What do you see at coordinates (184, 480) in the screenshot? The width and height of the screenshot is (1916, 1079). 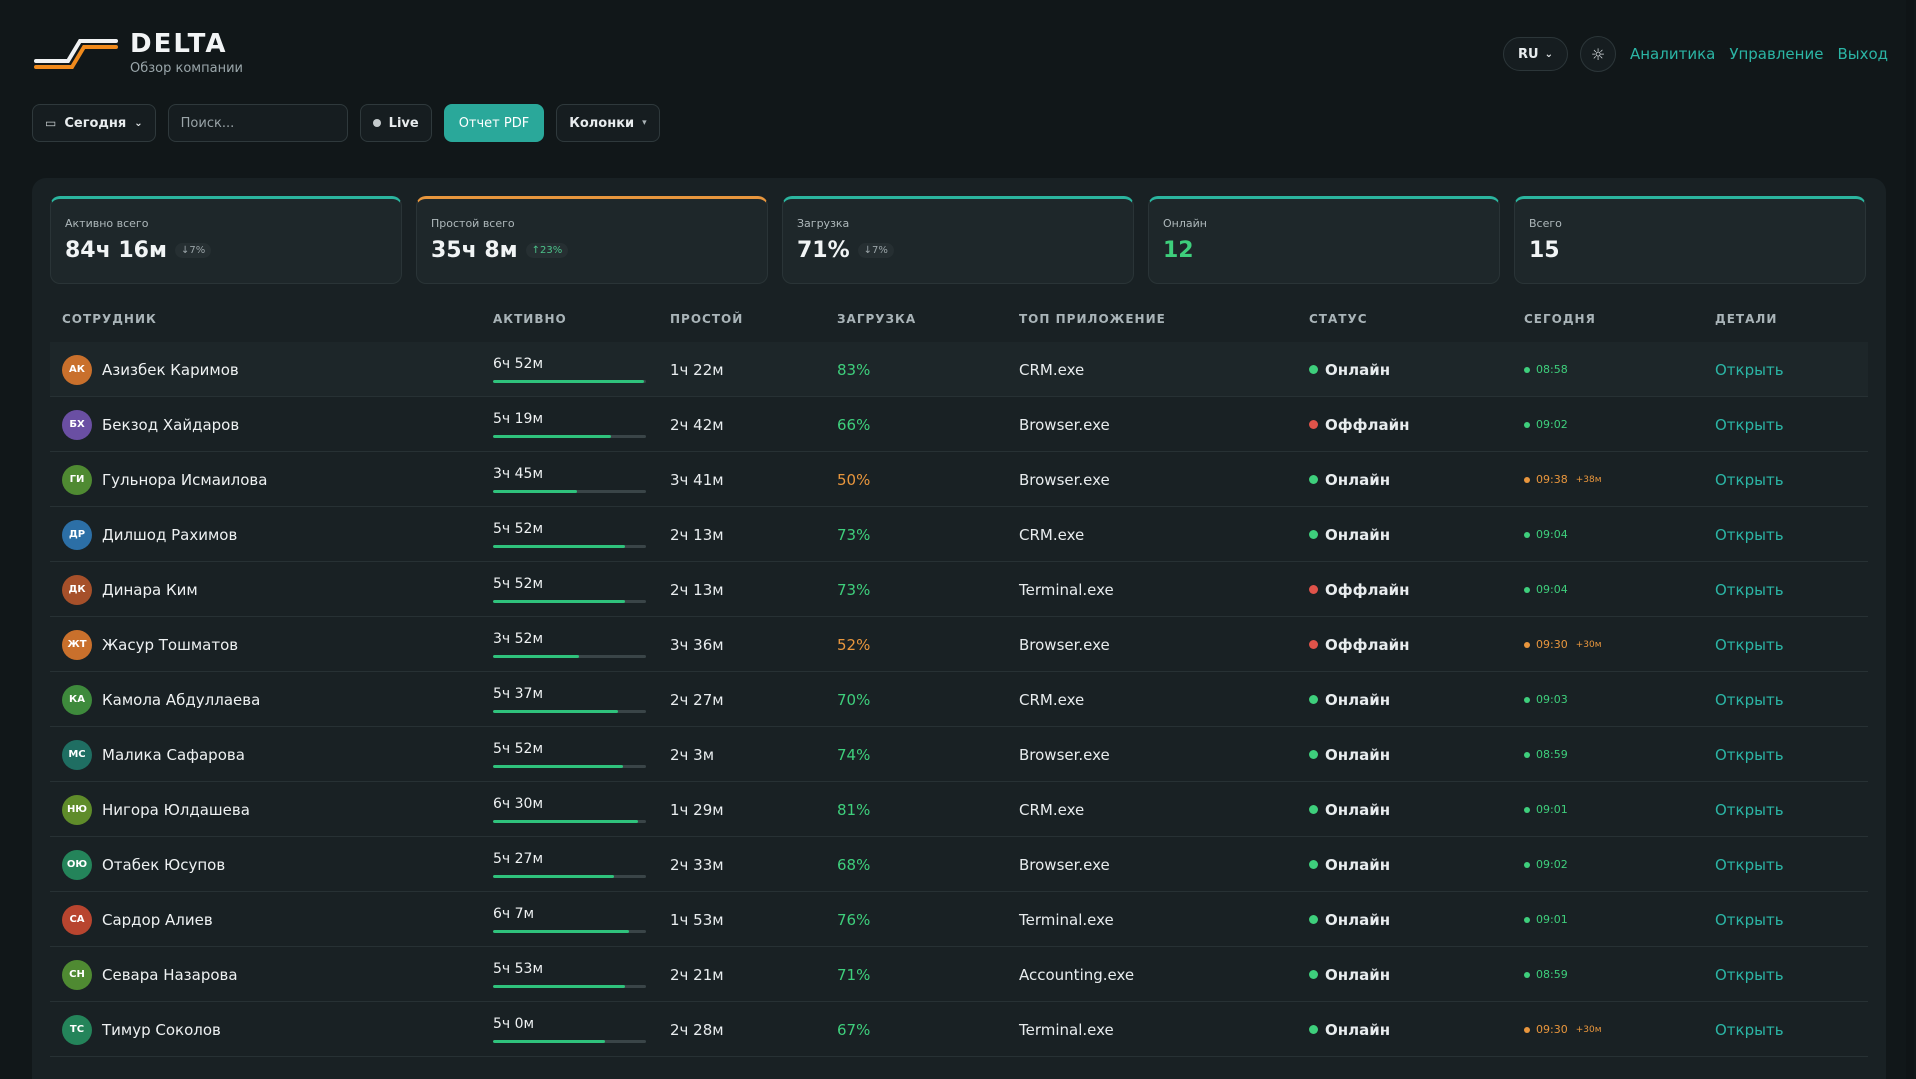 I see `employee-name: Гульнора Исмаилова` at bounding box center [184, 480].